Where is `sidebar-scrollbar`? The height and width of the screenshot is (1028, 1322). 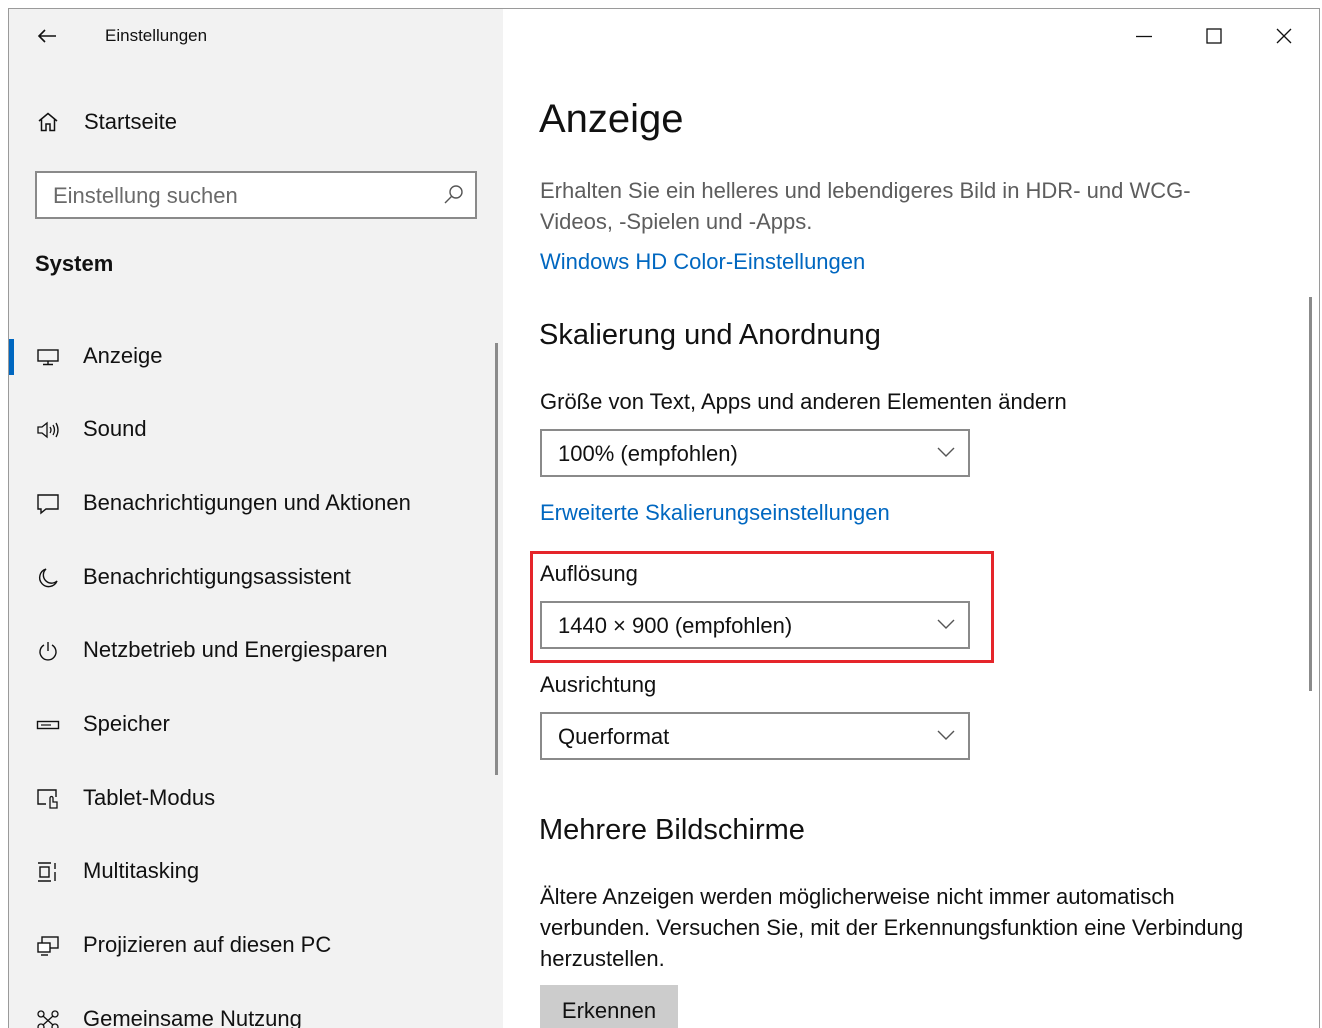
sidebar-scrollbar is located at coordinates (496, 559).